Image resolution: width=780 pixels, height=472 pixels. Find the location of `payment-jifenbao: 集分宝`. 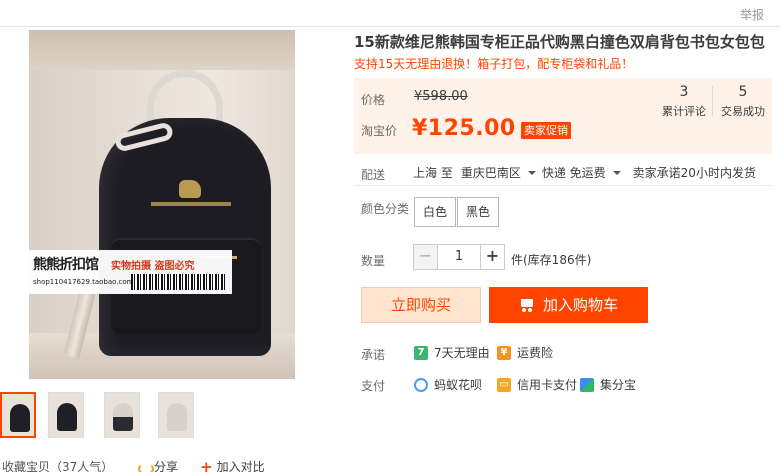

payment-jifenbao: 集分宝 is located at coordinates (608, 384).